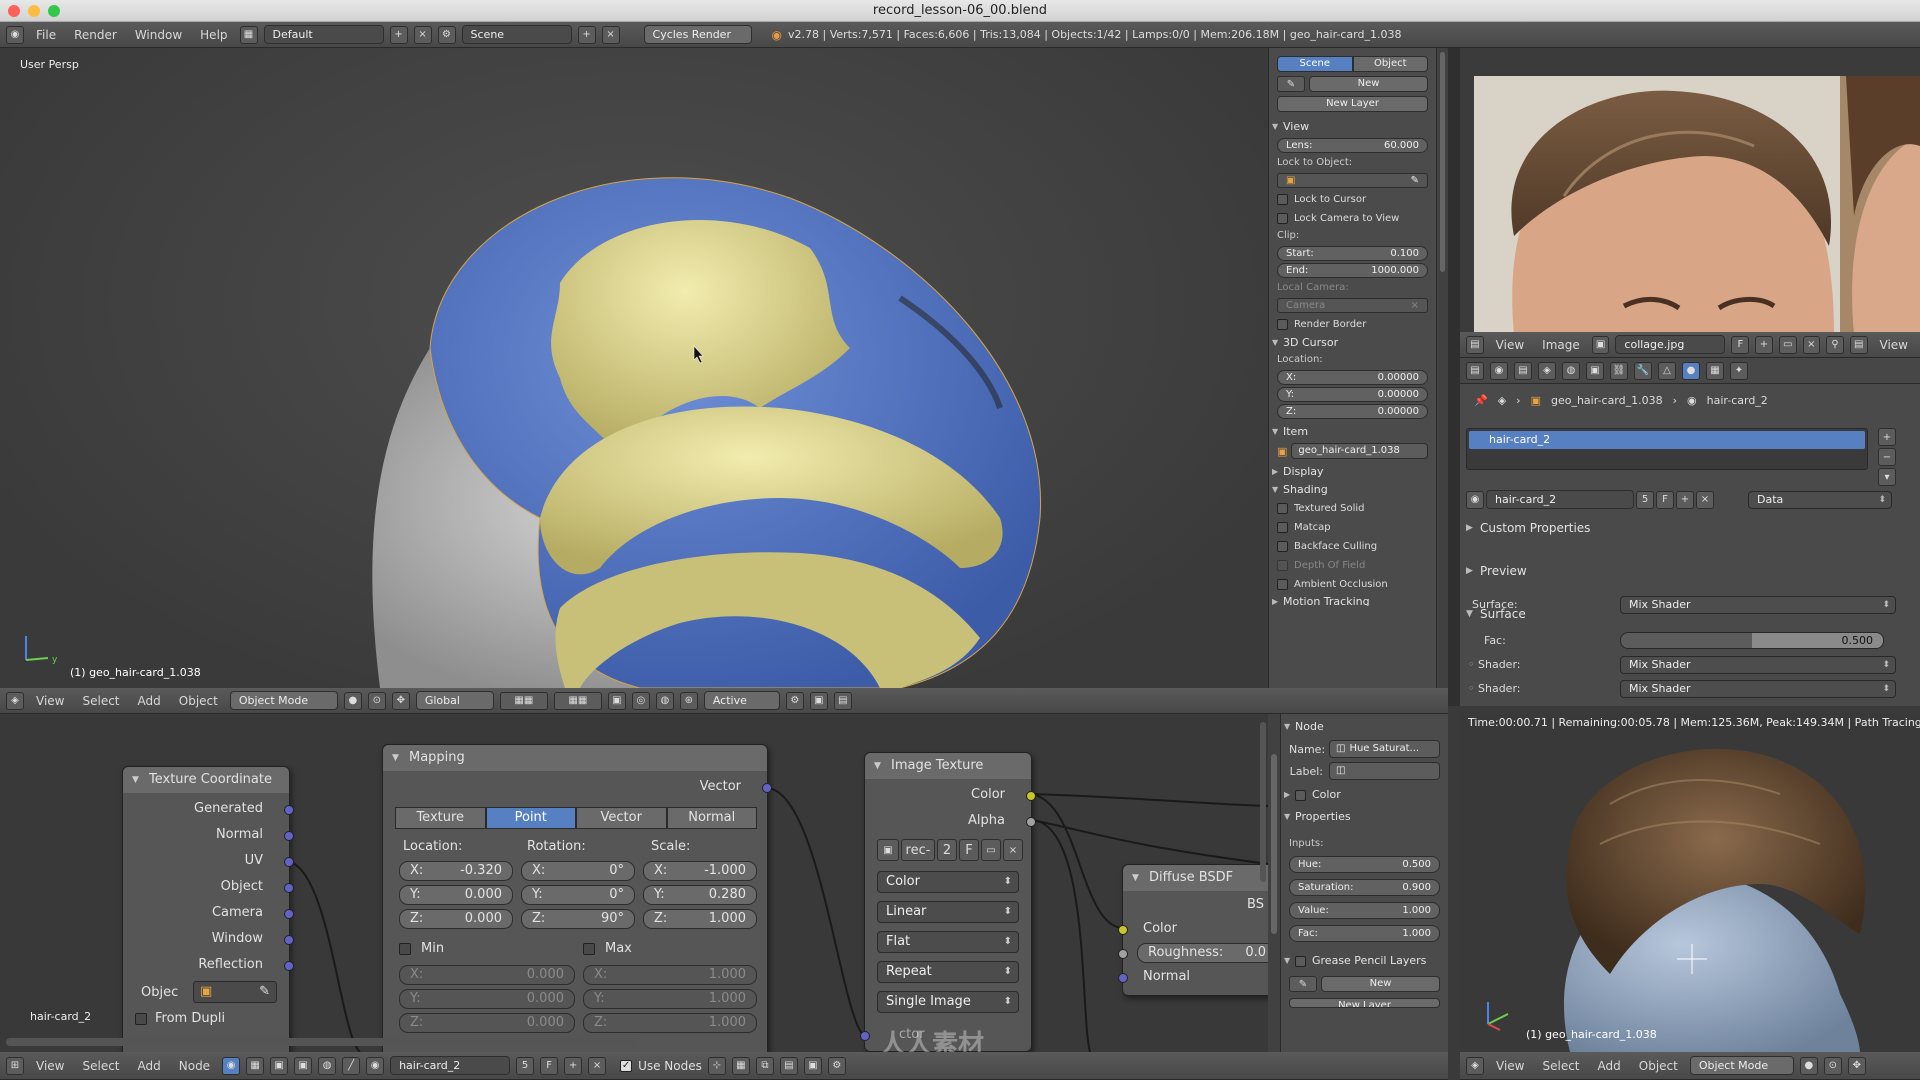  Describe the element at coordinates (421, 948) in the screenshot. I see `min-checkbox: Min` at that location.